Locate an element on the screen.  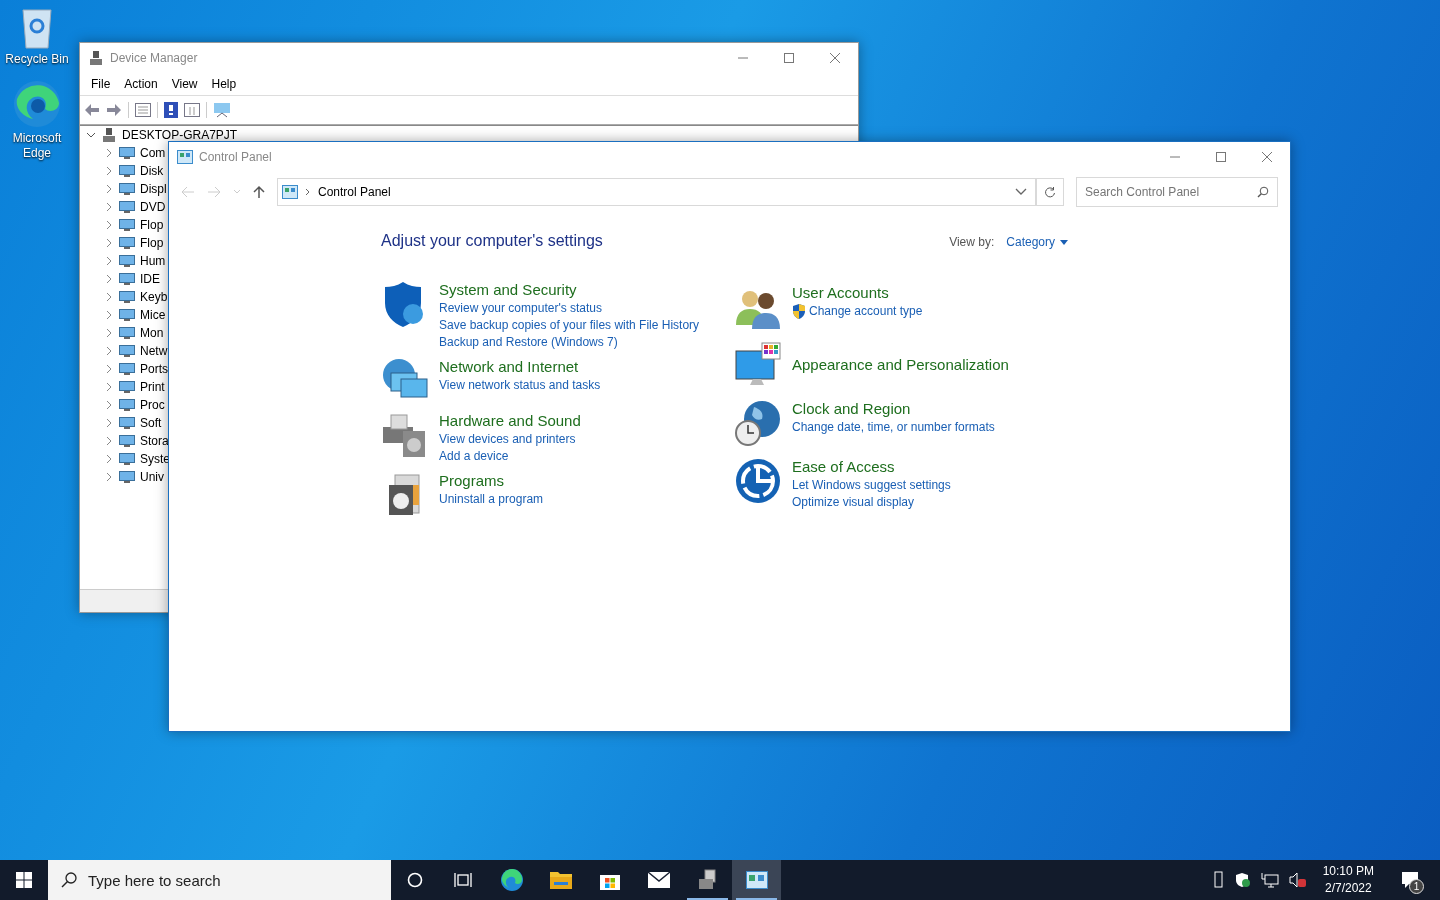
task-link: Change account type is located at coordinates (866, 311).